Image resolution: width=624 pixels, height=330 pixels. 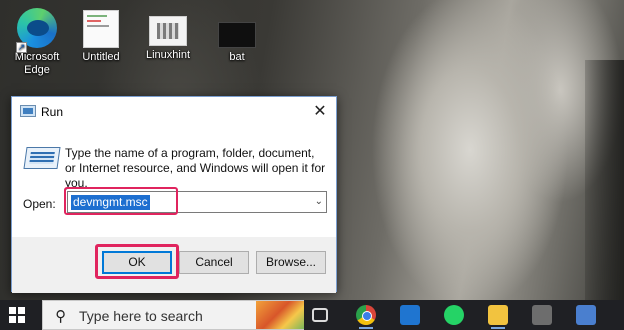 I want to click on desktop-icon-linuxhint: Linuxhint, so click(x=168, y=39).